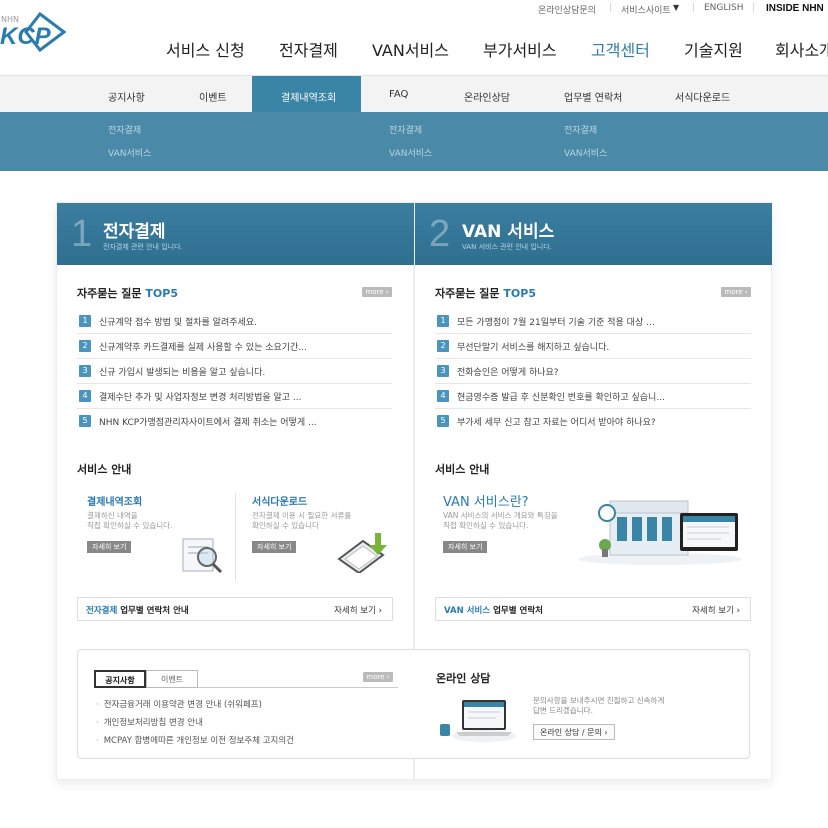 Image resolution: width=828 pixels, height=828 pixels. What do you see at coordinates (120, 679) in the screenshot?
I see `tab-notice: 공지사항` at bounding box center [120, 679].